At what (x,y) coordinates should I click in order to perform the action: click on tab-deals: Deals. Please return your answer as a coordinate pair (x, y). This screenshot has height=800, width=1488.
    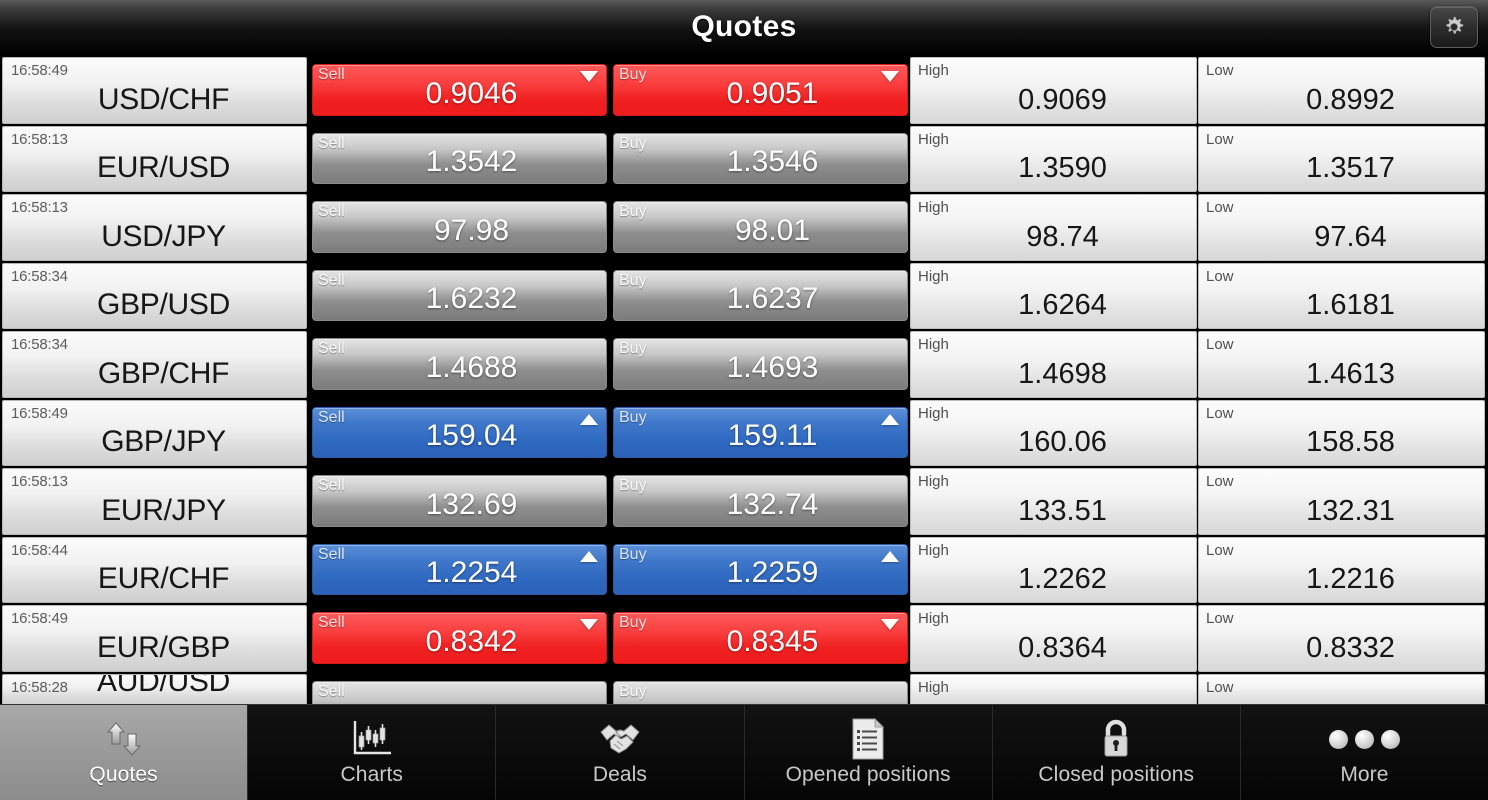
    Looking at the image, I should click on (620, 752).